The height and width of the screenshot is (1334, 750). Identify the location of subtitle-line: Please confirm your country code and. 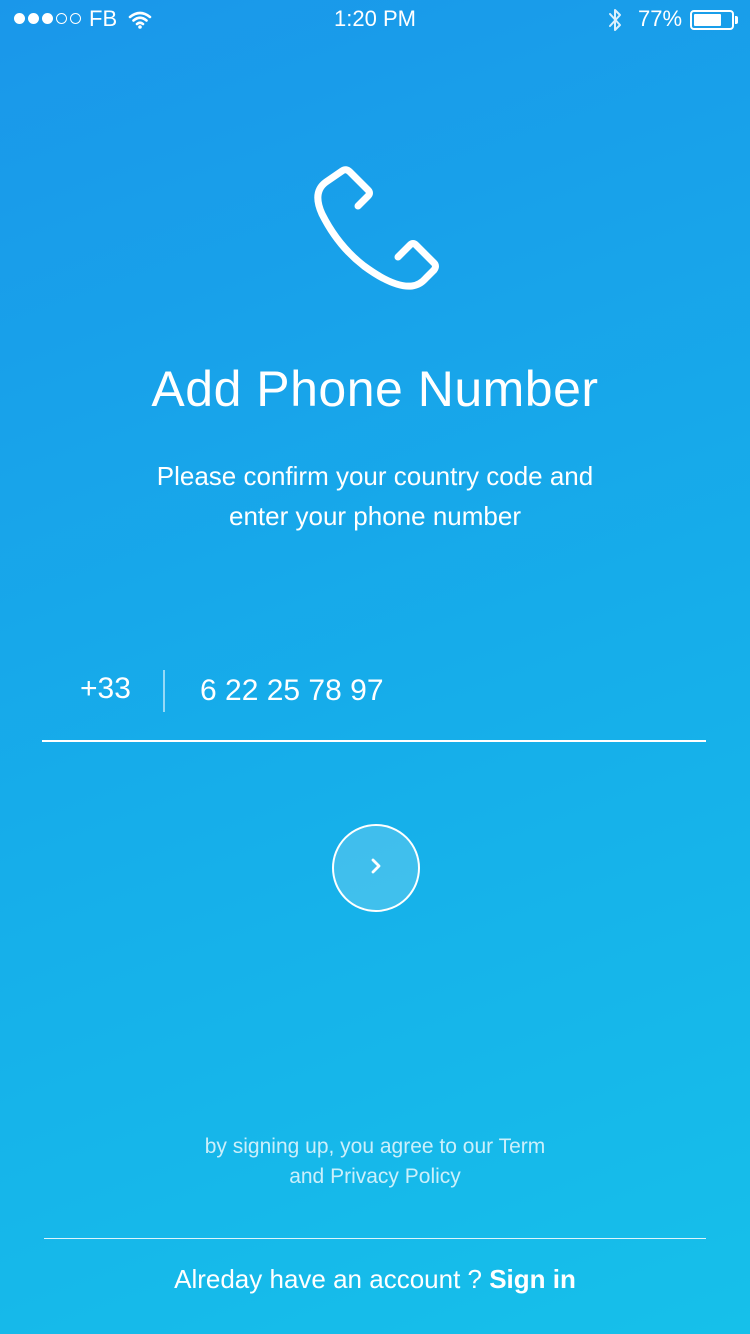
(375, 476).